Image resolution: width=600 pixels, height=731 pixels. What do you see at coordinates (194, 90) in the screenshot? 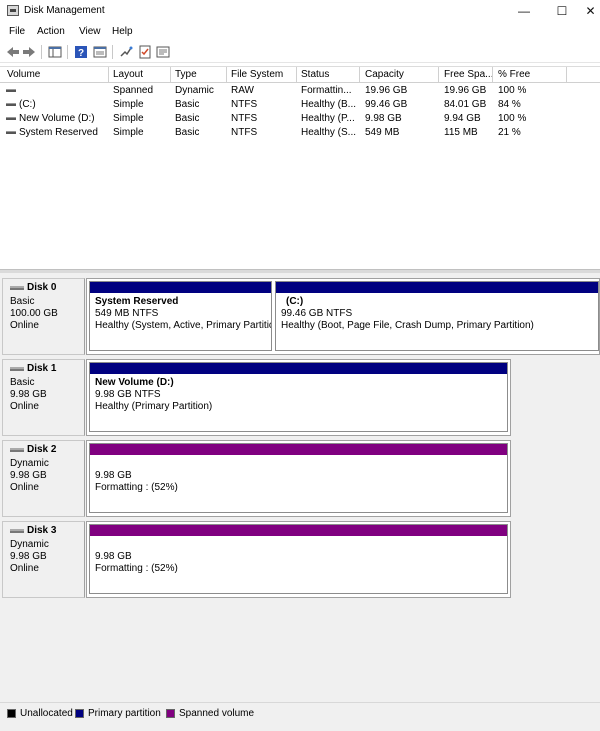
I see `volume-type: Dynamic` at bounding box center [194, 90].